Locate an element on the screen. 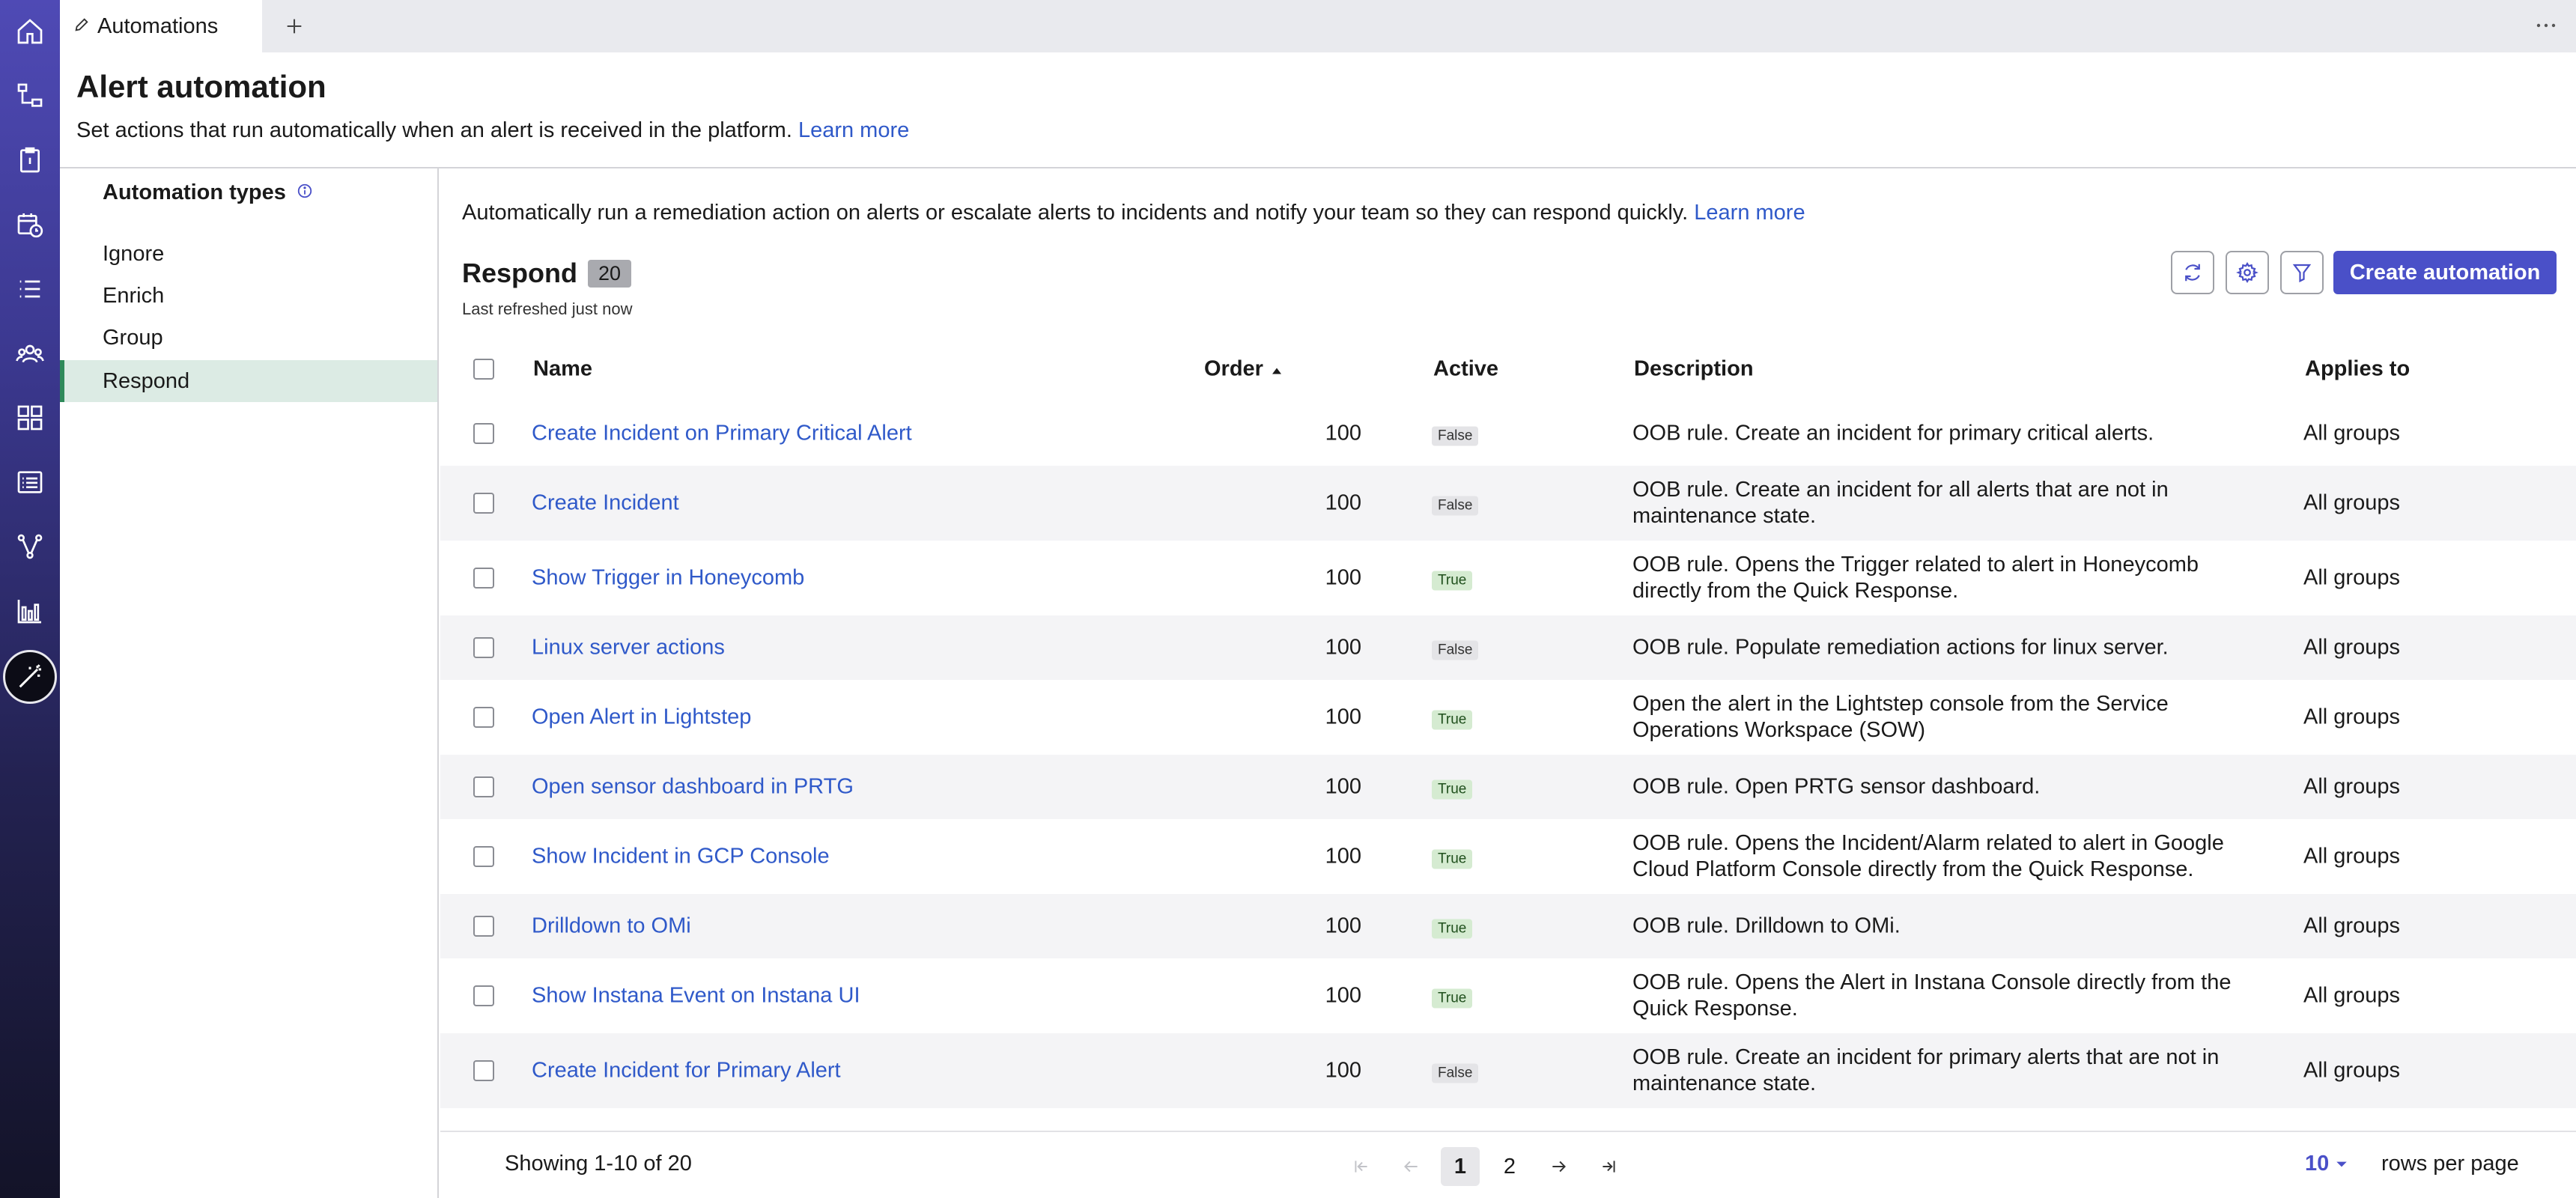 The image size is (2576, 1198). create-automation-button: Create automation is located at coordinates (2445, 272).